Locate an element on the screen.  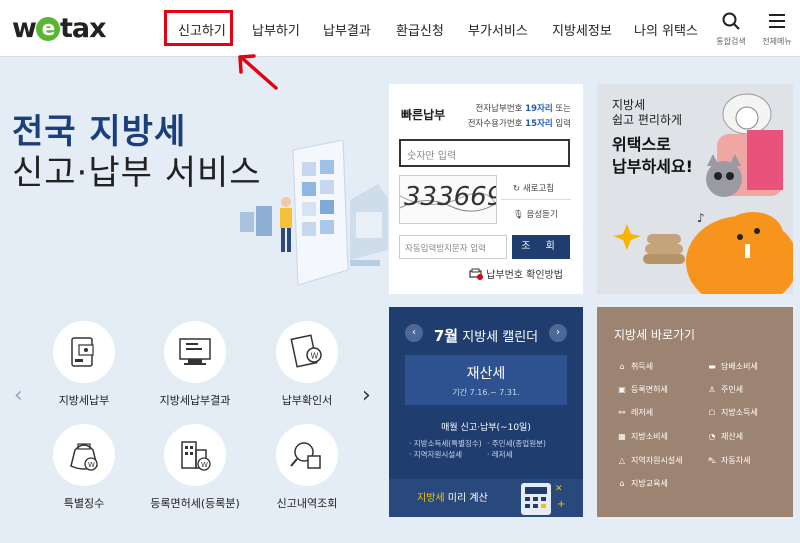
payment-number-help-link: 납부번호 확인방법 is located at coordinates (516, 273).